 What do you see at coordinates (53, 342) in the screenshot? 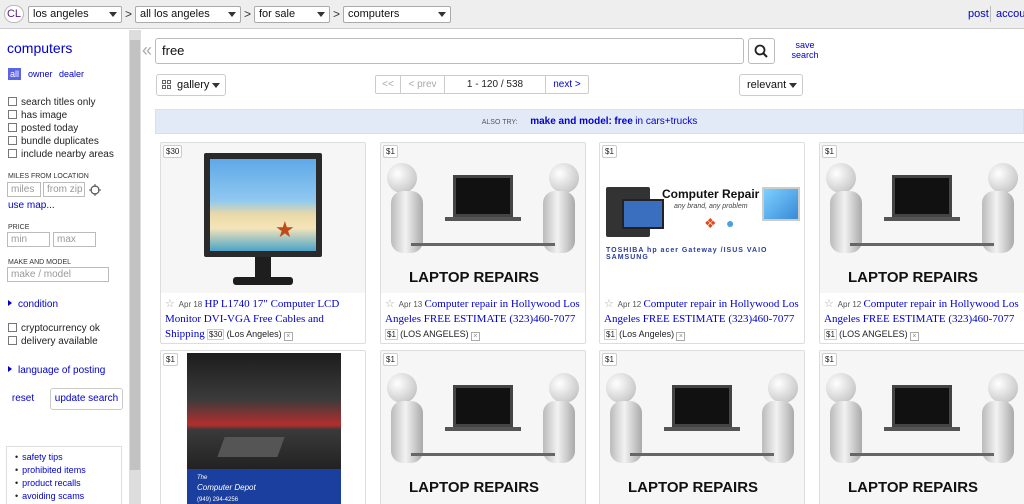
I see `delivery-available-option: delivery available` at bounding box center [53, 342].